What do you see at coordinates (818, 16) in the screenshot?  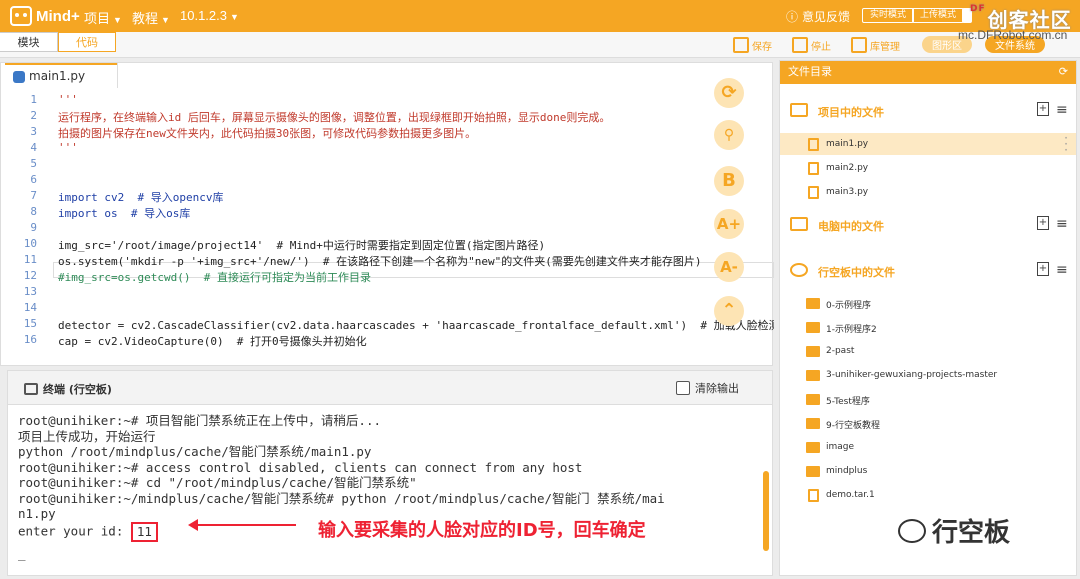 I see `feedback-link: ⓘ 意见反馈` at bounding box center [818, 16].